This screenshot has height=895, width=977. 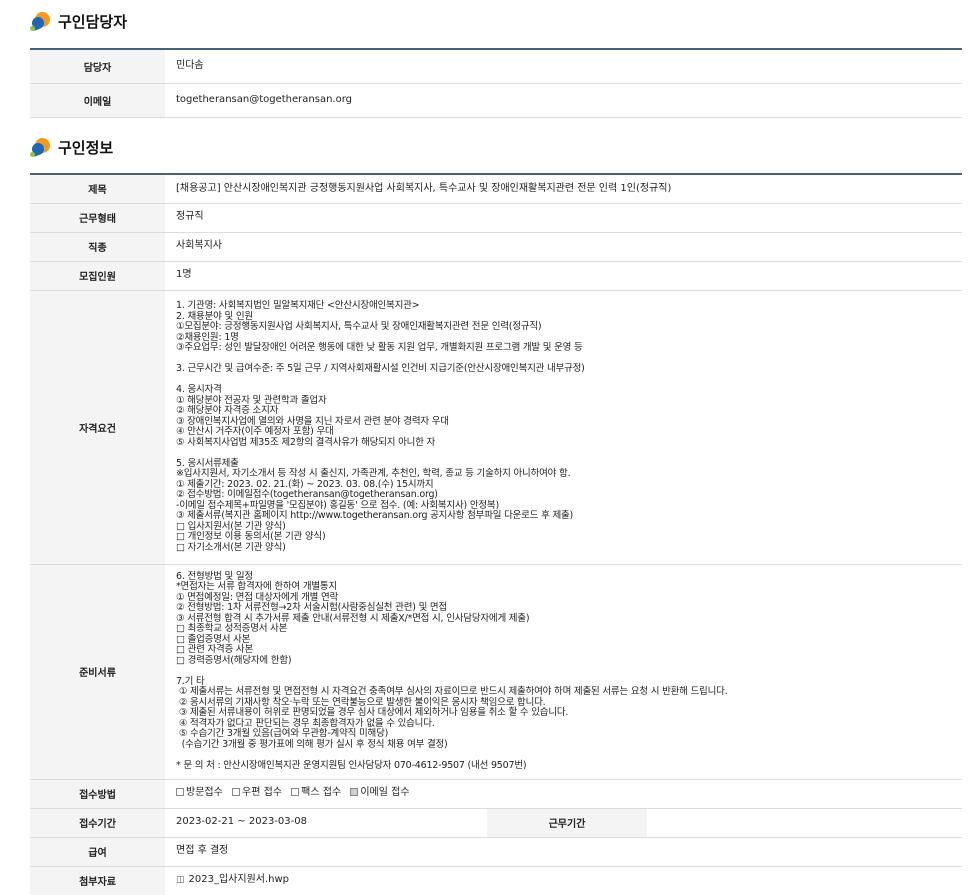 I want to click on table-row: 급여 면접 후 결정, so click(x=496, y=852).